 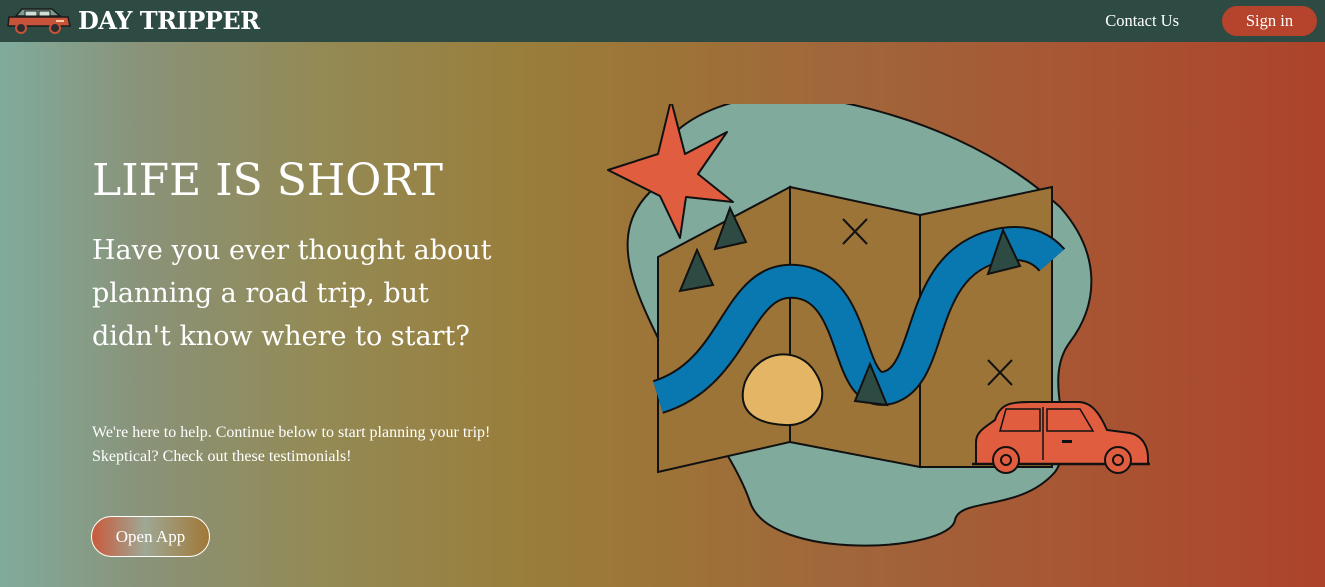 I want to click on nav-right: Contact Us Sign in, so click(x=1215, y=21).